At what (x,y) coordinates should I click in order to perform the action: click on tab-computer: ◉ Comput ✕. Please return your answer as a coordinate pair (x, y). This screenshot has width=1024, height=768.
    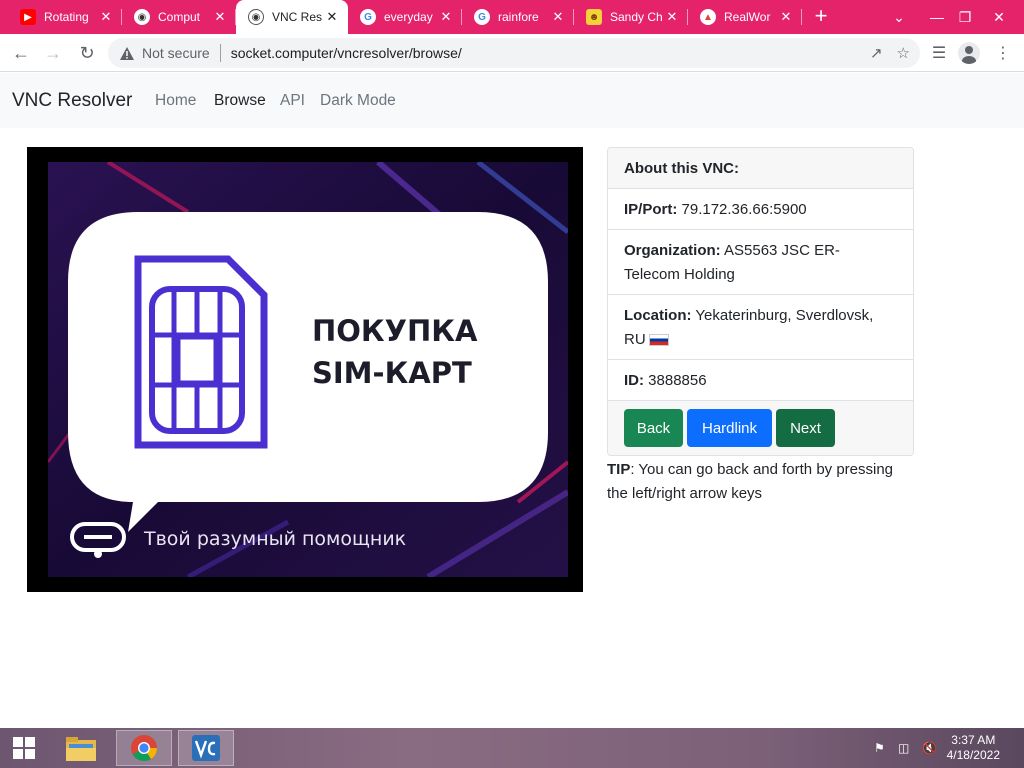
    Looking at the image, I should click on (179, 17).